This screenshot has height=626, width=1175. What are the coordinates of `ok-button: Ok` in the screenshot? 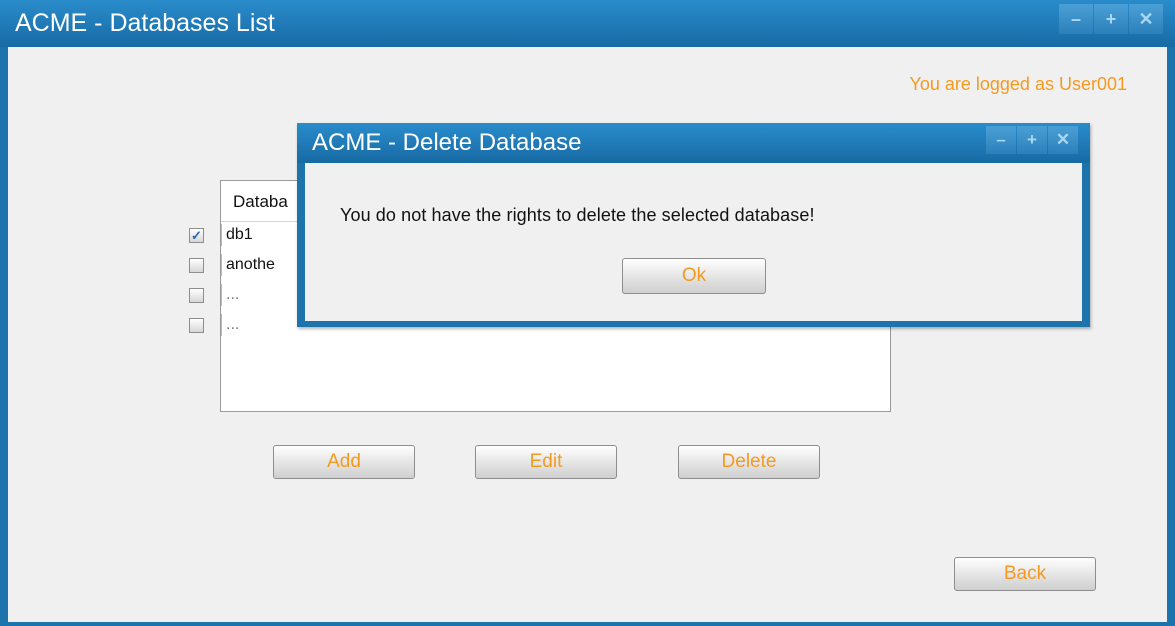 It's located at (694, 276).